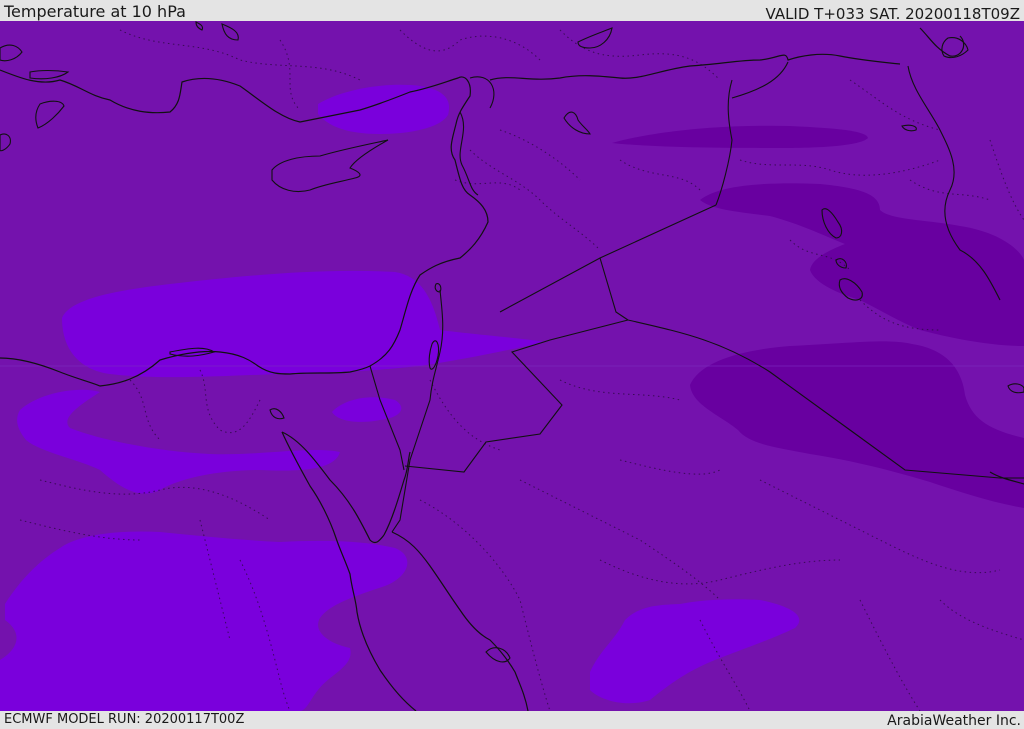 Image resolution: width=1024 pixels, height=729 pixels. What do you see at coordinates (124, 719) in the screenshot?
I see `model-run-label: ECMWF MODEL RUN: 20200117T00Z` at bounding box center [124, 719].